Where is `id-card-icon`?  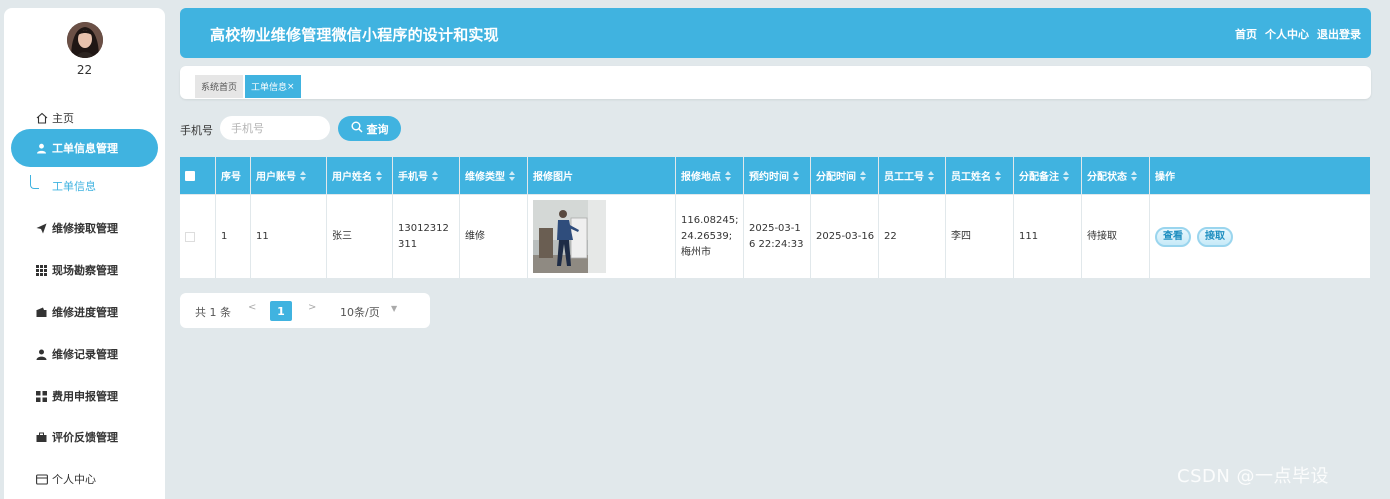
id-card-icon is located at coordinates (41, 479).